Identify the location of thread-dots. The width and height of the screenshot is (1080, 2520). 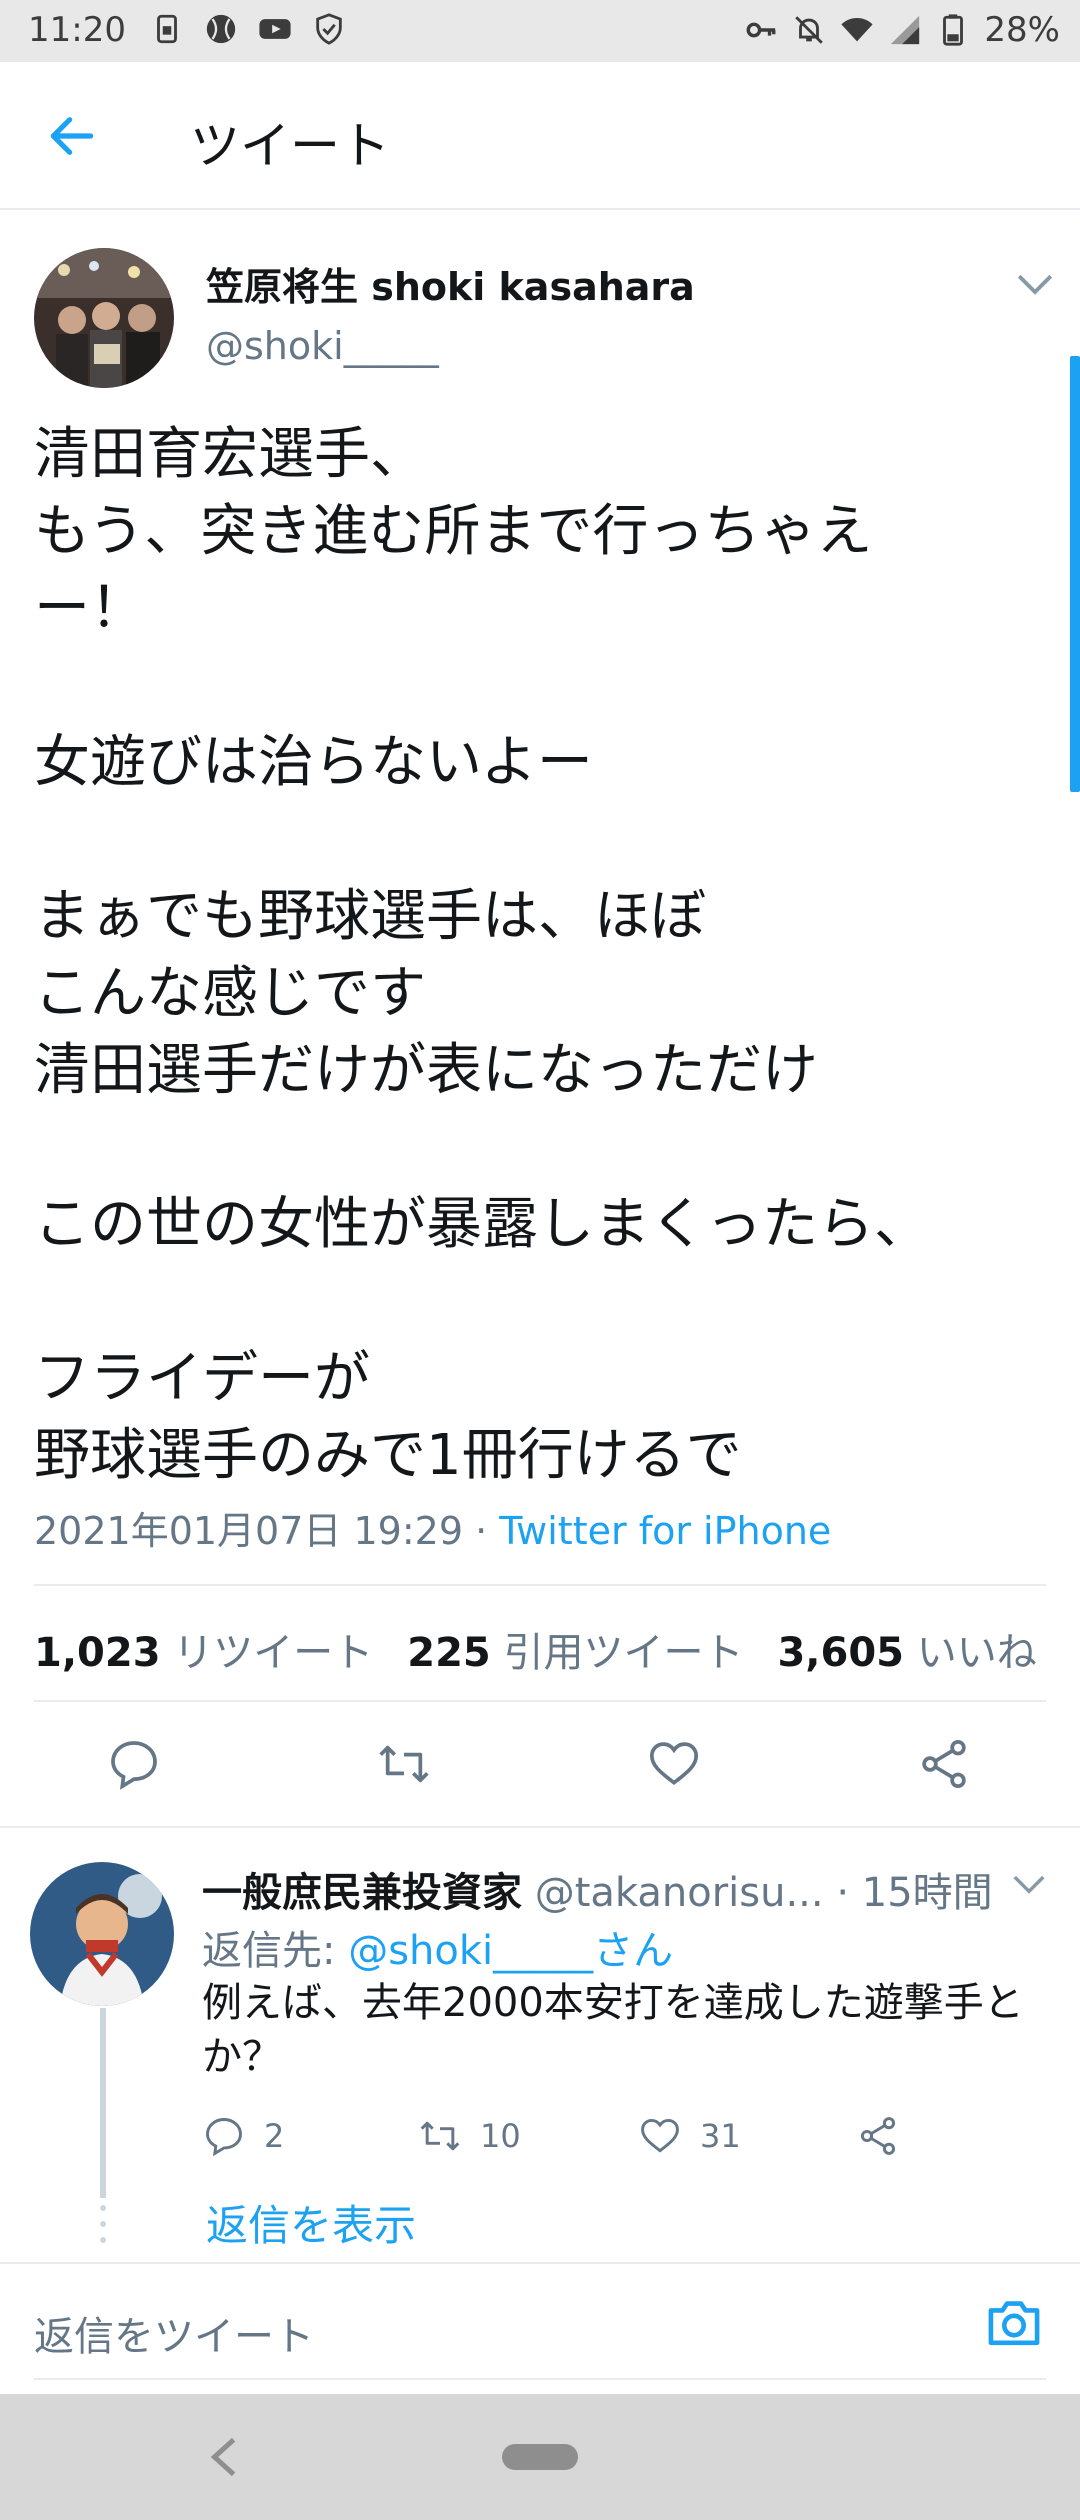
(103, 2224).